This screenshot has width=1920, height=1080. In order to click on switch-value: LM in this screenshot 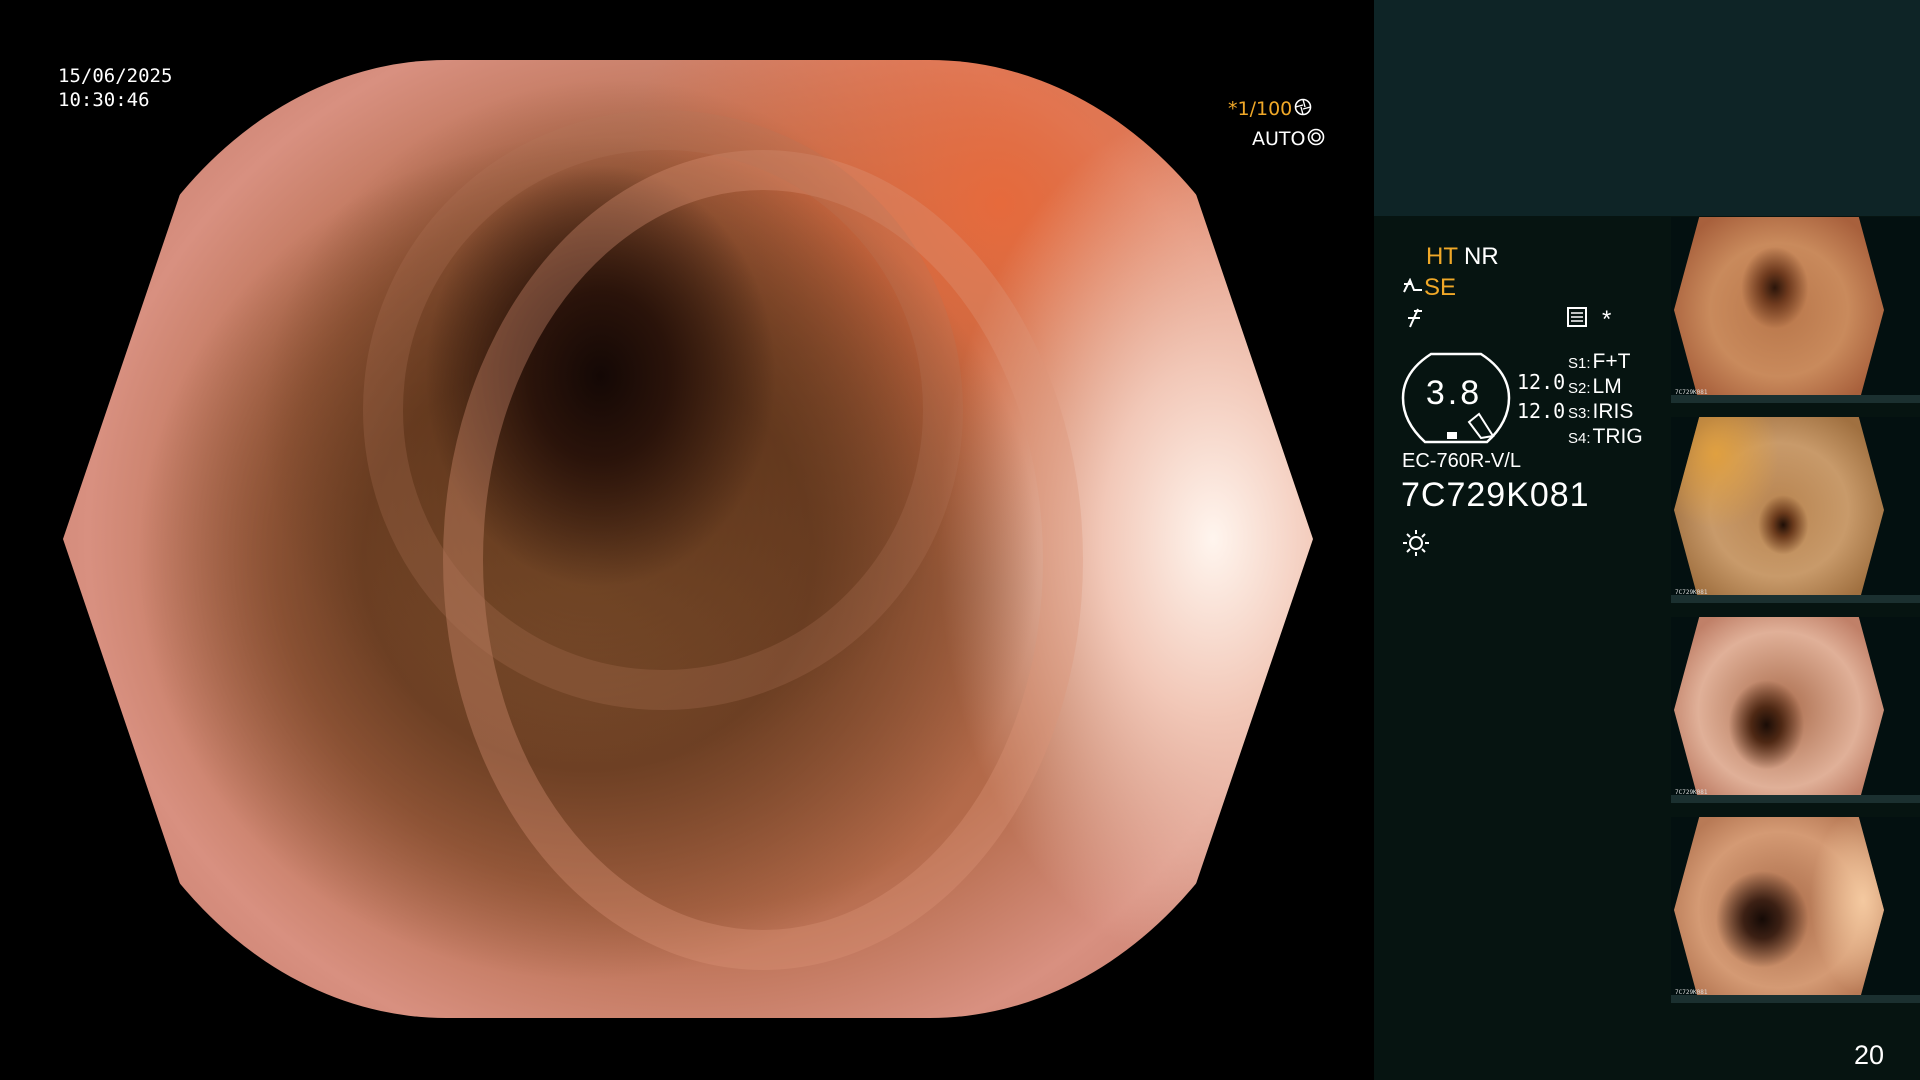, I will do `click(1607, 386)`.